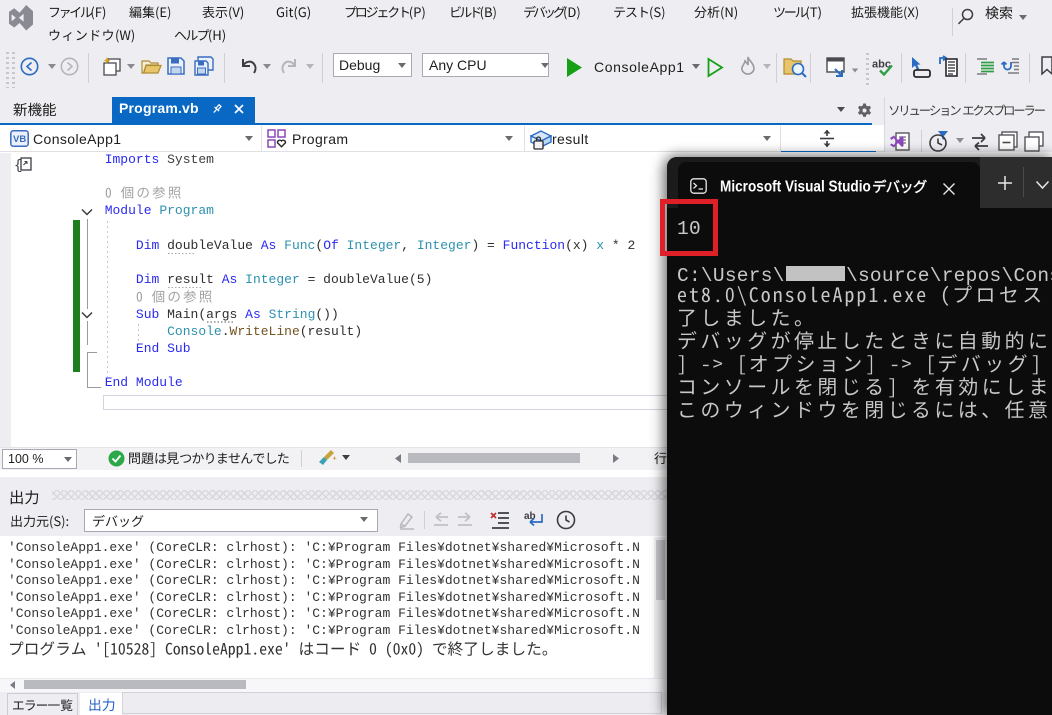 This screenshot has height=715, width=1052. What do you see at coordinates (19, 139) in the screenshot?
I see `svg-text: VB` at bounding box center [19, 139].